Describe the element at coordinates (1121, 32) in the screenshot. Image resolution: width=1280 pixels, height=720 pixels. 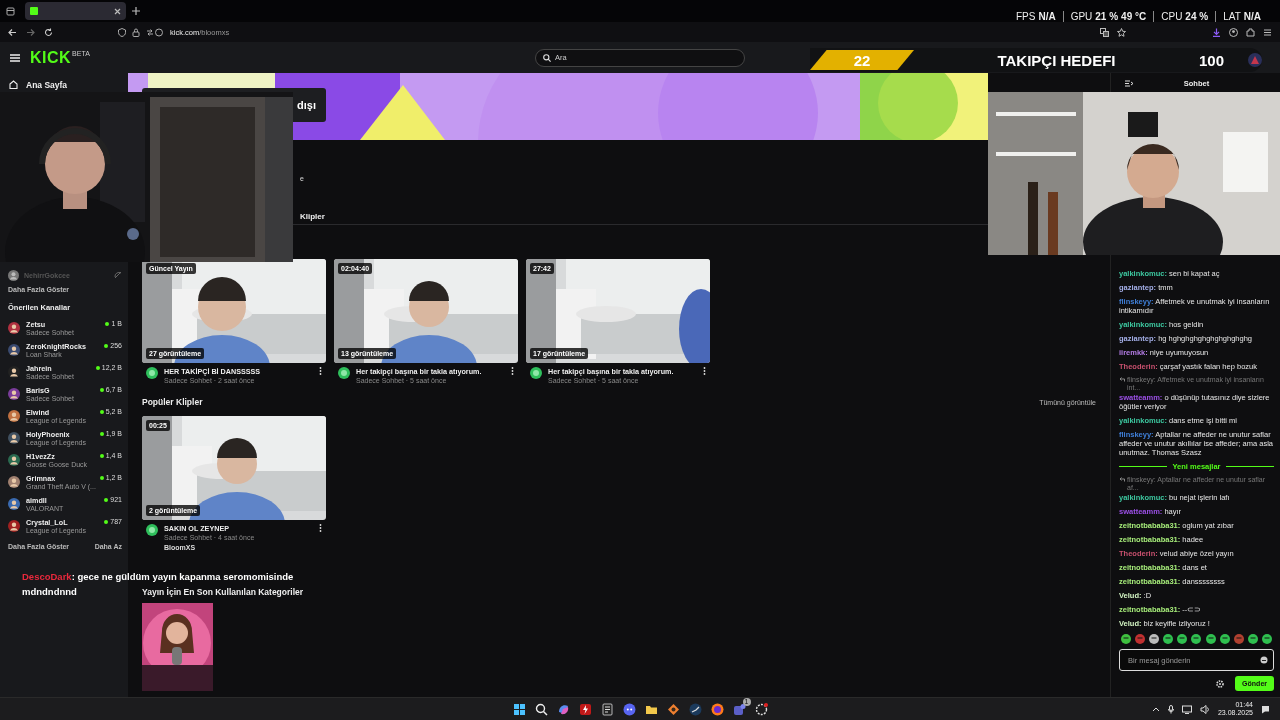
I see `star-icon` at that location.